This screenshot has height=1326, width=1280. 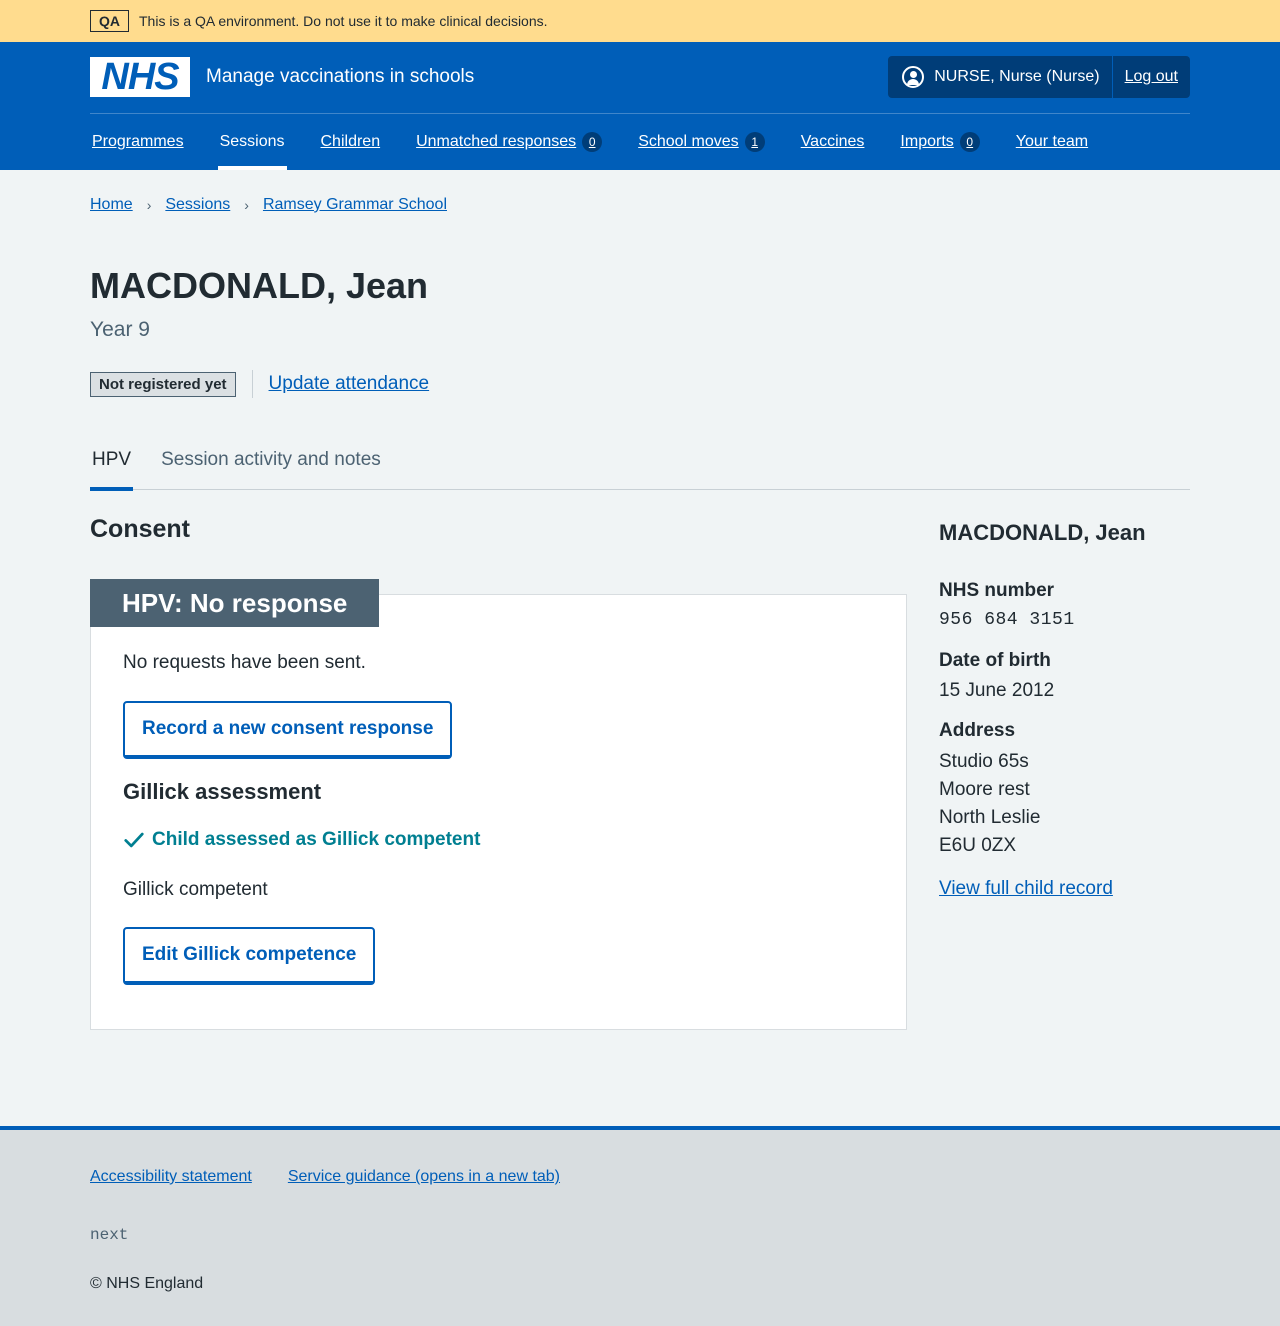 I want to click on nhs-logo: NHS, so click(x=140, y=77).